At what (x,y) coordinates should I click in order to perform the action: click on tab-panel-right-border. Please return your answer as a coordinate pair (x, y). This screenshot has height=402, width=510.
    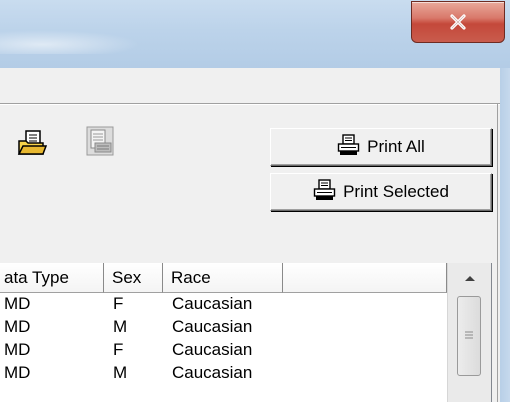
    Looking at the image, I should click on (497, 253).